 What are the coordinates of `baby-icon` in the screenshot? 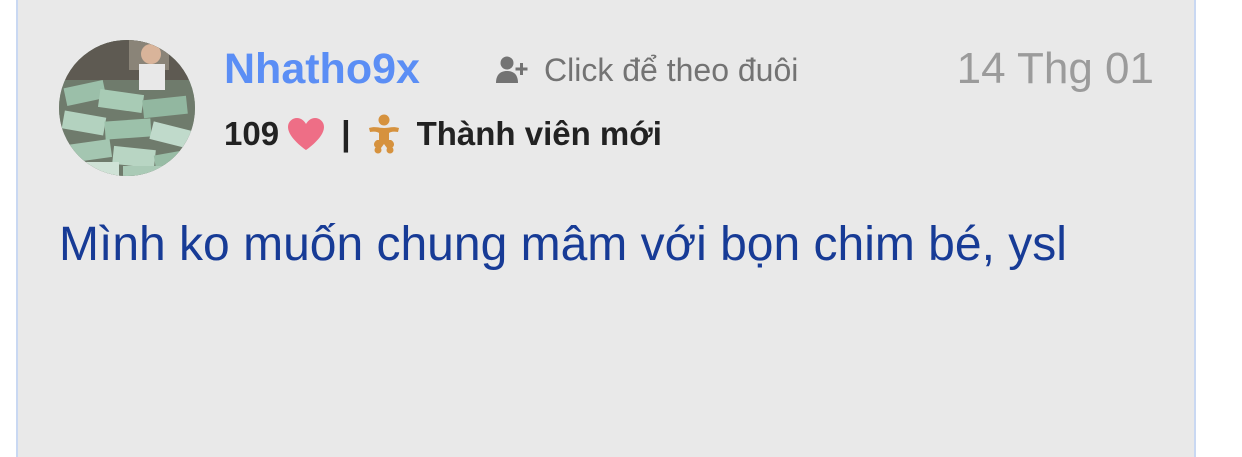 It's located at (383, 134).